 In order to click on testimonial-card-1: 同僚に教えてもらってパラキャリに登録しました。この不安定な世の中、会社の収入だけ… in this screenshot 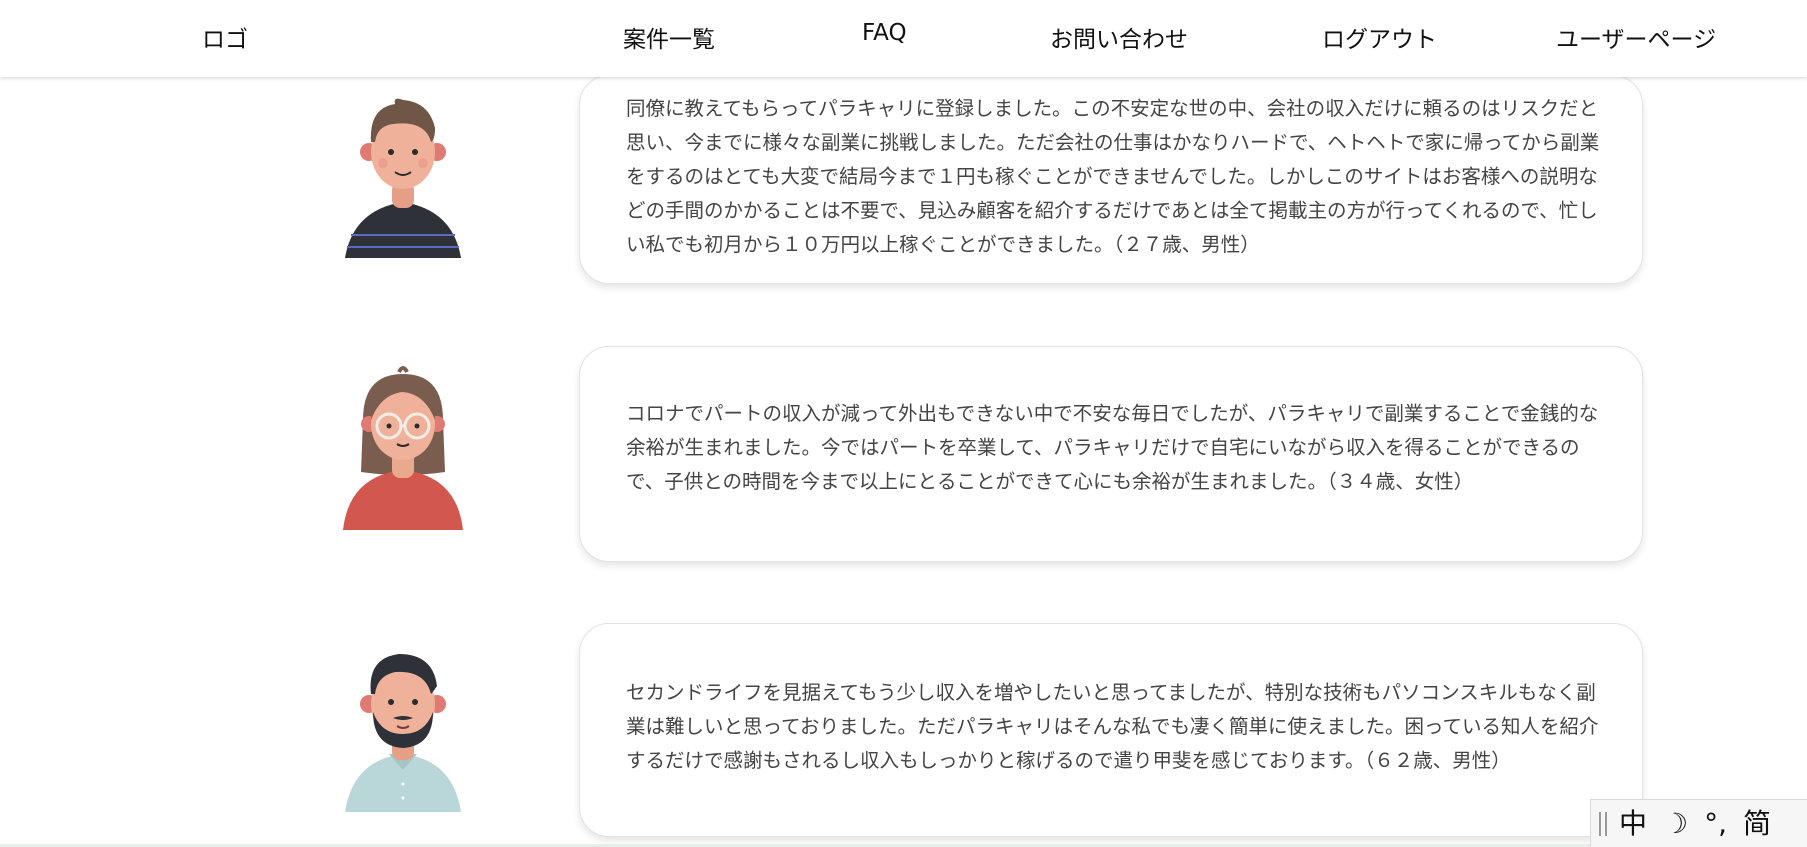, I will do `click(1111, 179)`.